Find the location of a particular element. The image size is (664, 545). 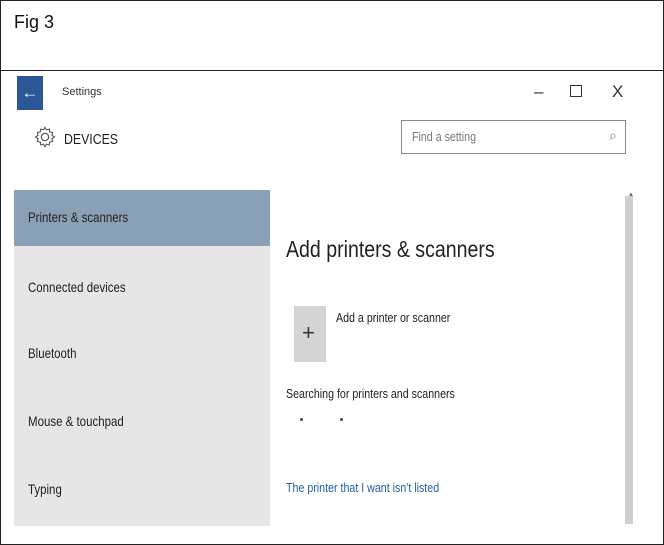

gear-icon is located at coordinates (45, 137).